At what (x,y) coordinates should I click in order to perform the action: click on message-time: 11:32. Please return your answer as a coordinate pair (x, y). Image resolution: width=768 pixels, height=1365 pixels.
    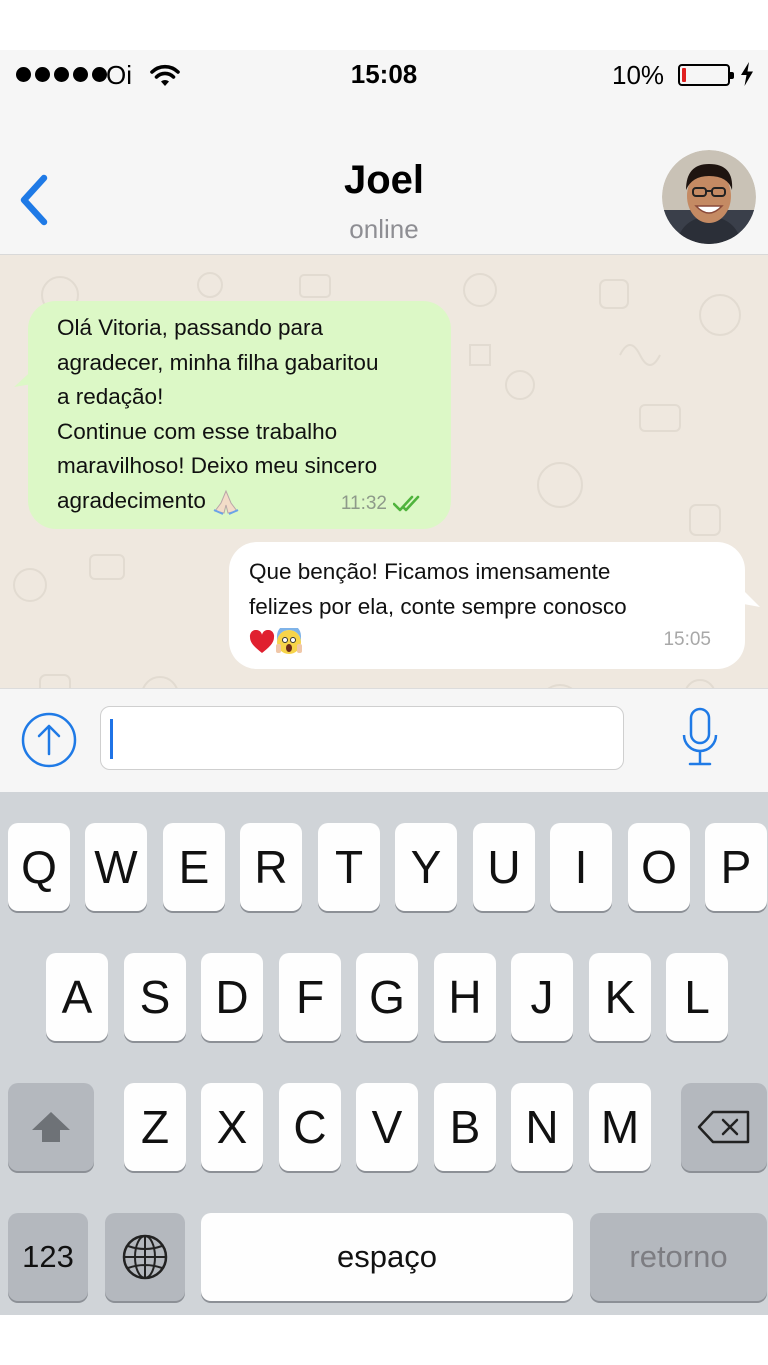
    Looking at the image, I should click on (363, 503).